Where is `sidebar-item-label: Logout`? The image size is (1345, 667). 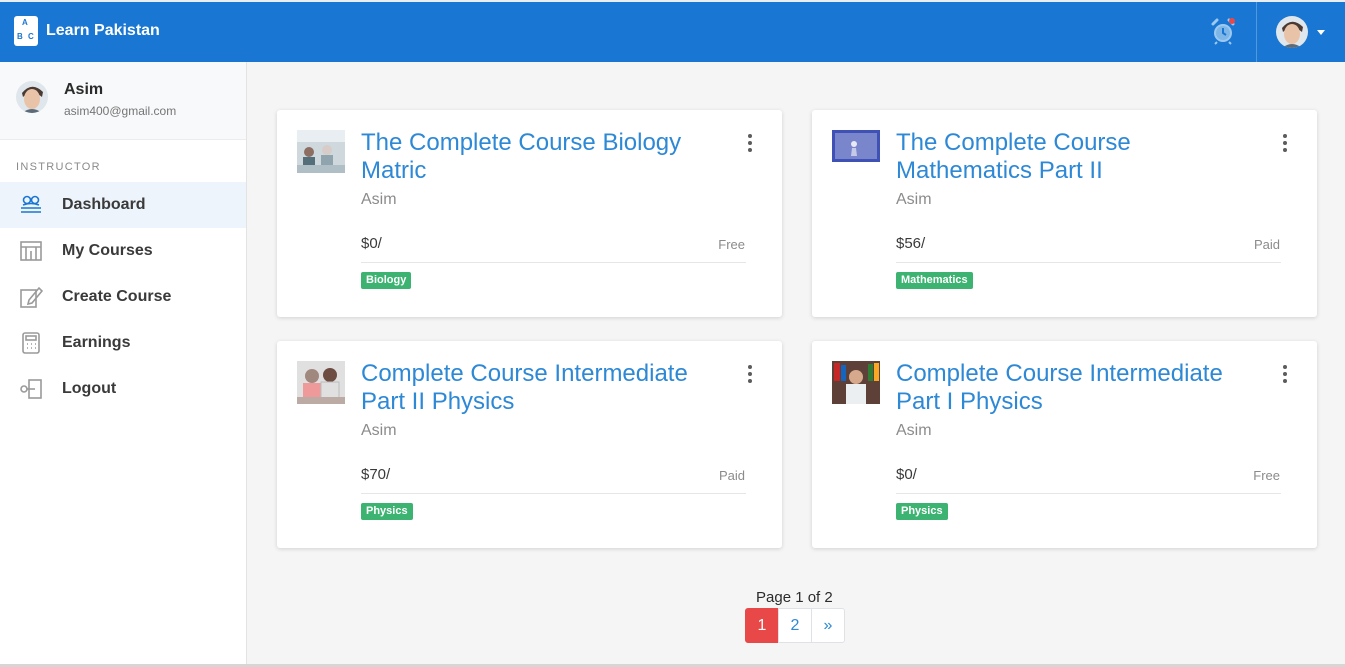 sidebar-item-label: Logout is located at coordinates (89, 388).